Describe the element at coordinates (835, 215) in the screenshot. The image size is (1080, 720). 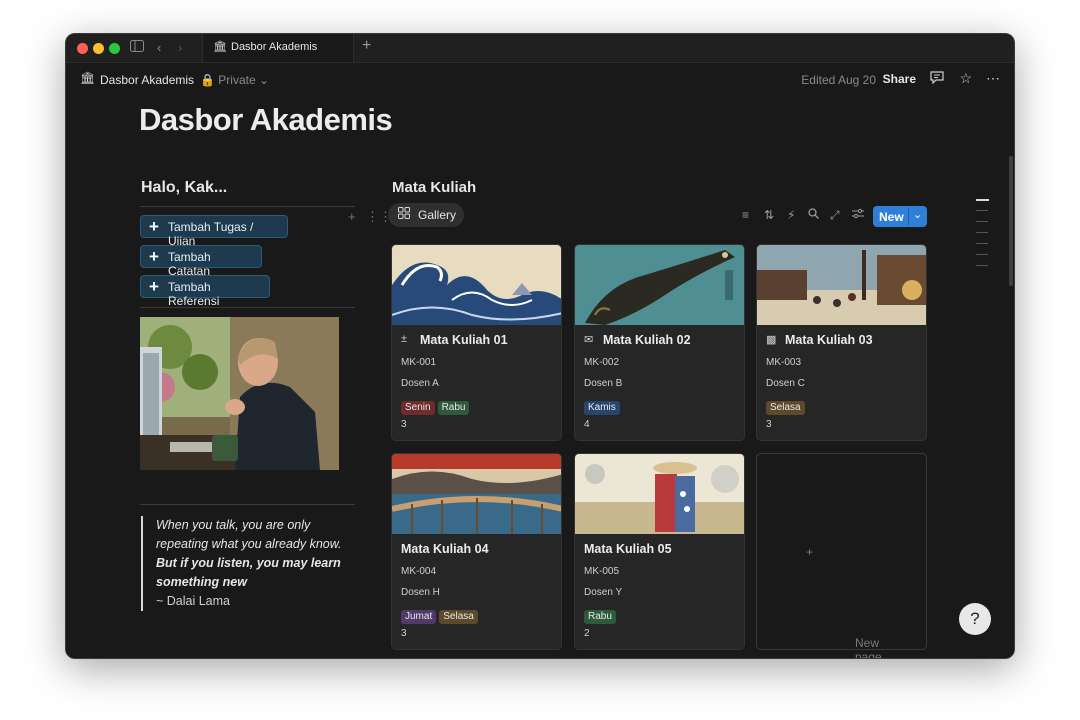
I see `expand-icon: ⤢` at that location.